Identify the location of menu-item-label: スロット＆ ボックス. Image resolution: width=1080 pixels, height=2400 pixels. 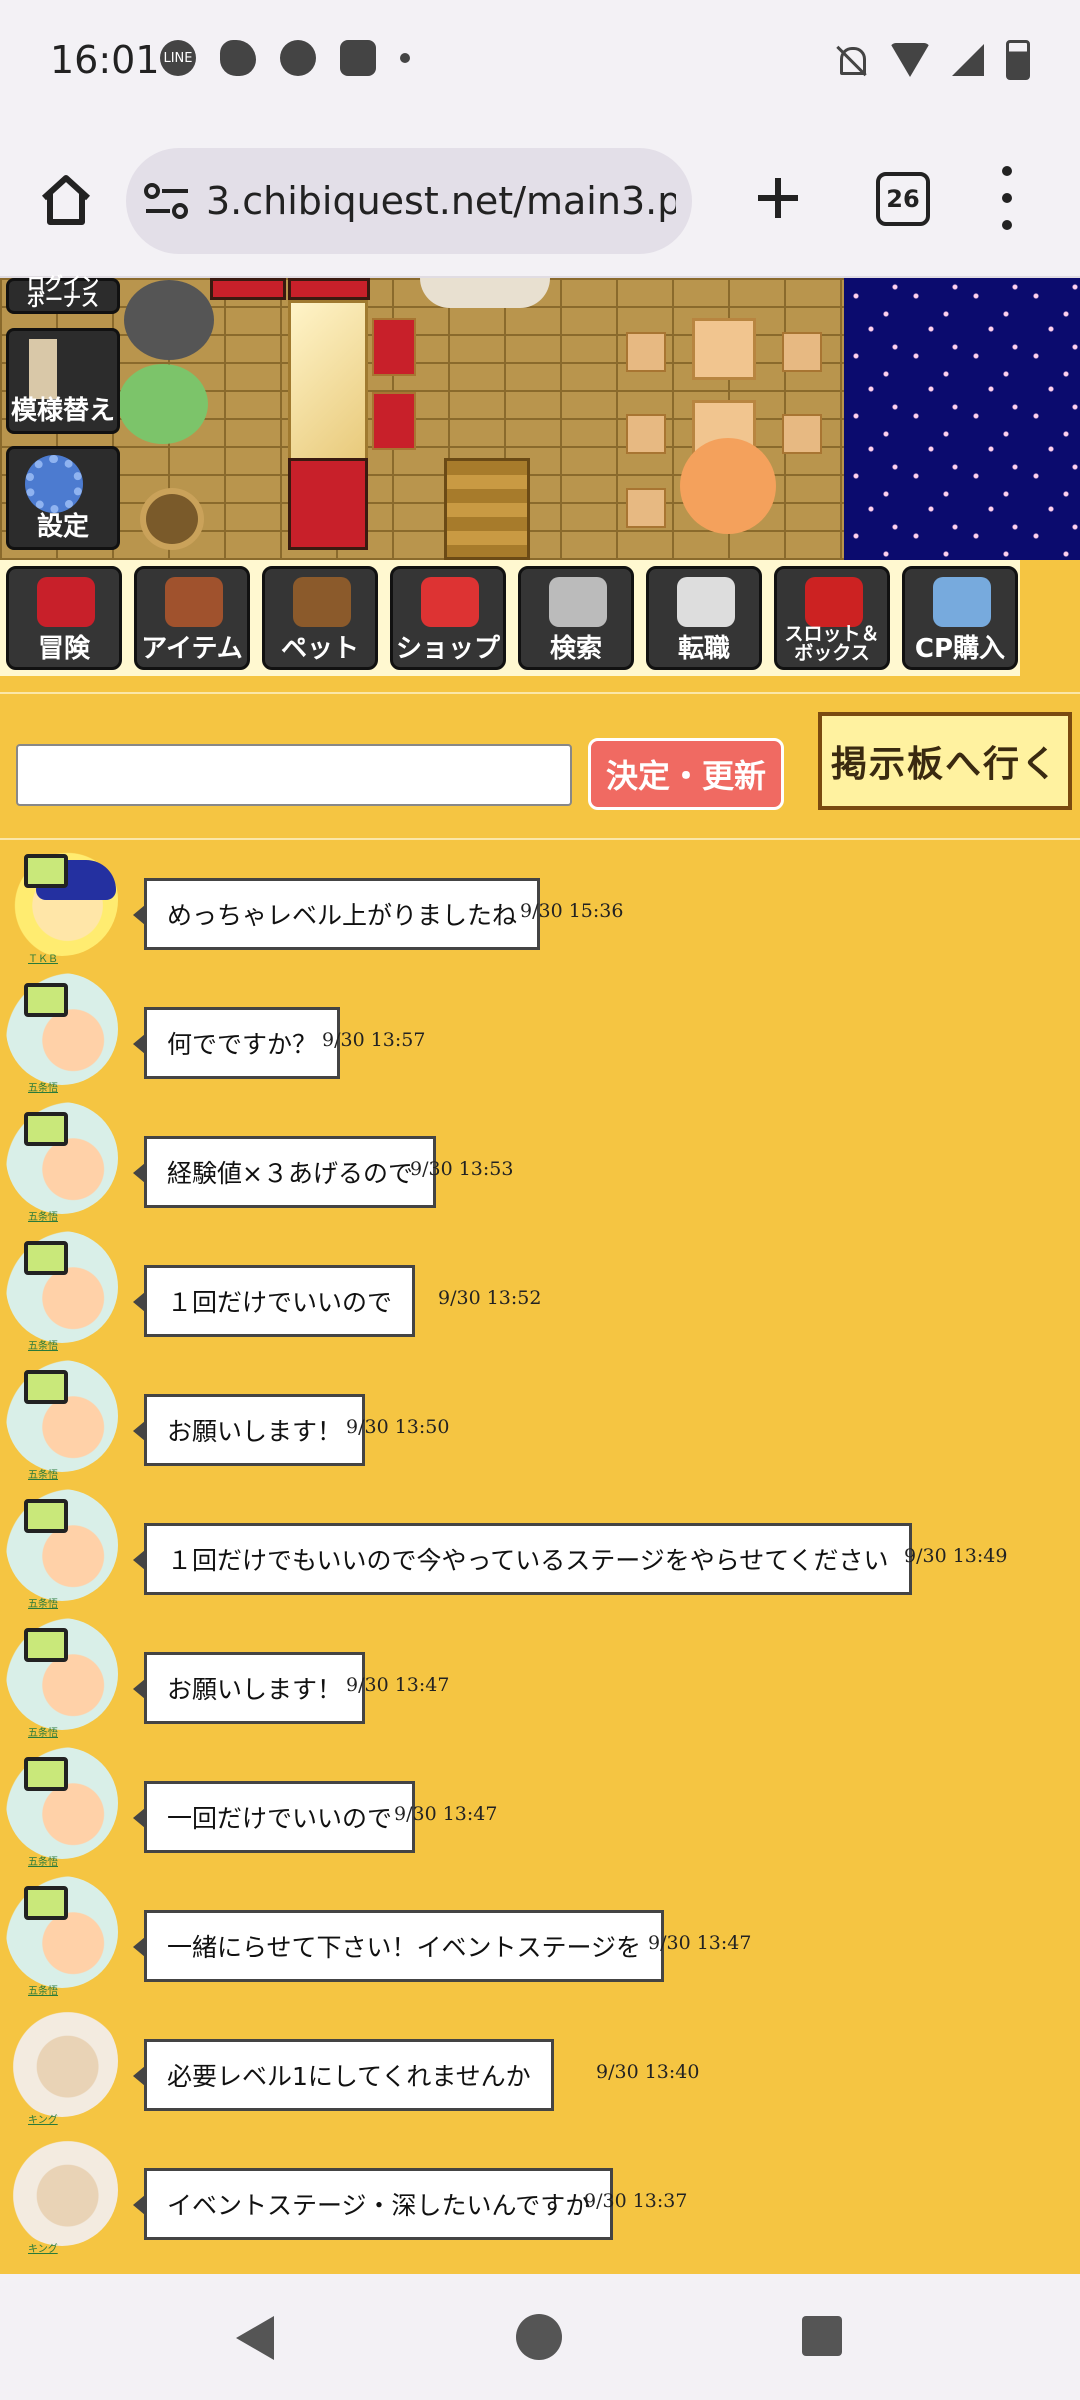
(832, 643).